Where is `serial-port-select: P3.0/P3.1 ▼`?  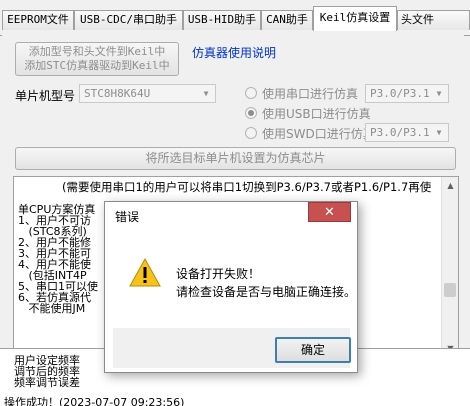 serial-port-select: P3.0/P3.1 ▼ is located at coordinates (407, 93).